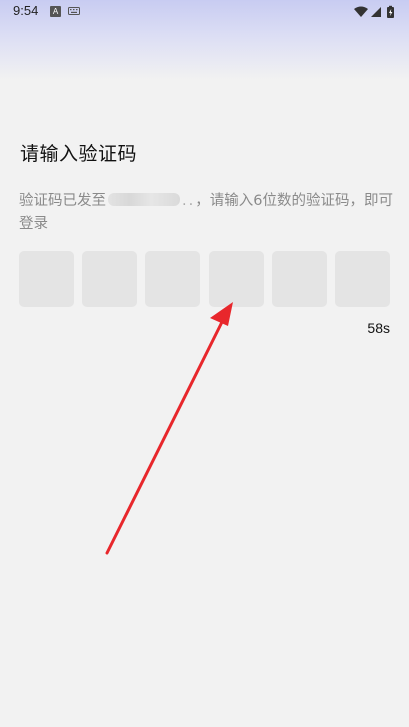 The height and width of the screenshot is (727, 409). What do you see at coordinates (378, 328) in the screenshot?
I see `resend-countdown: 58s` at bounding box center [378, 328].